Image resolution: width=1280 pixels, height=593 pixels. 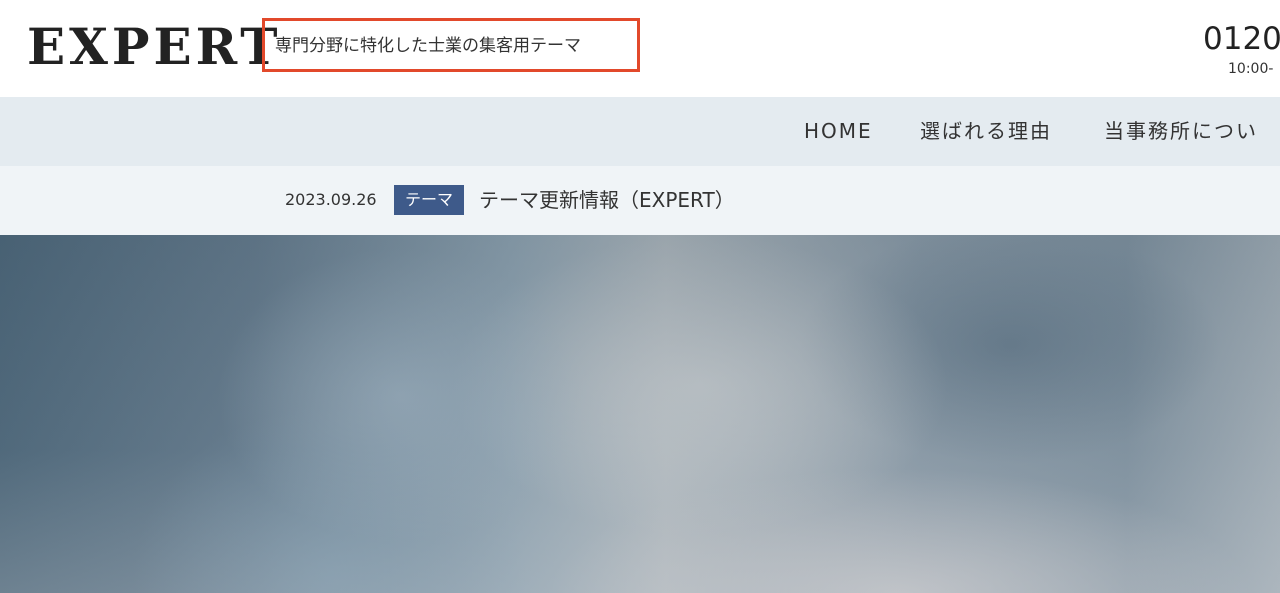 What do you see at coordinates (1181, 131) in the screenshot?
I see `nav-item-about-office: 当事務所につい` at bounding box center [1181, 131].